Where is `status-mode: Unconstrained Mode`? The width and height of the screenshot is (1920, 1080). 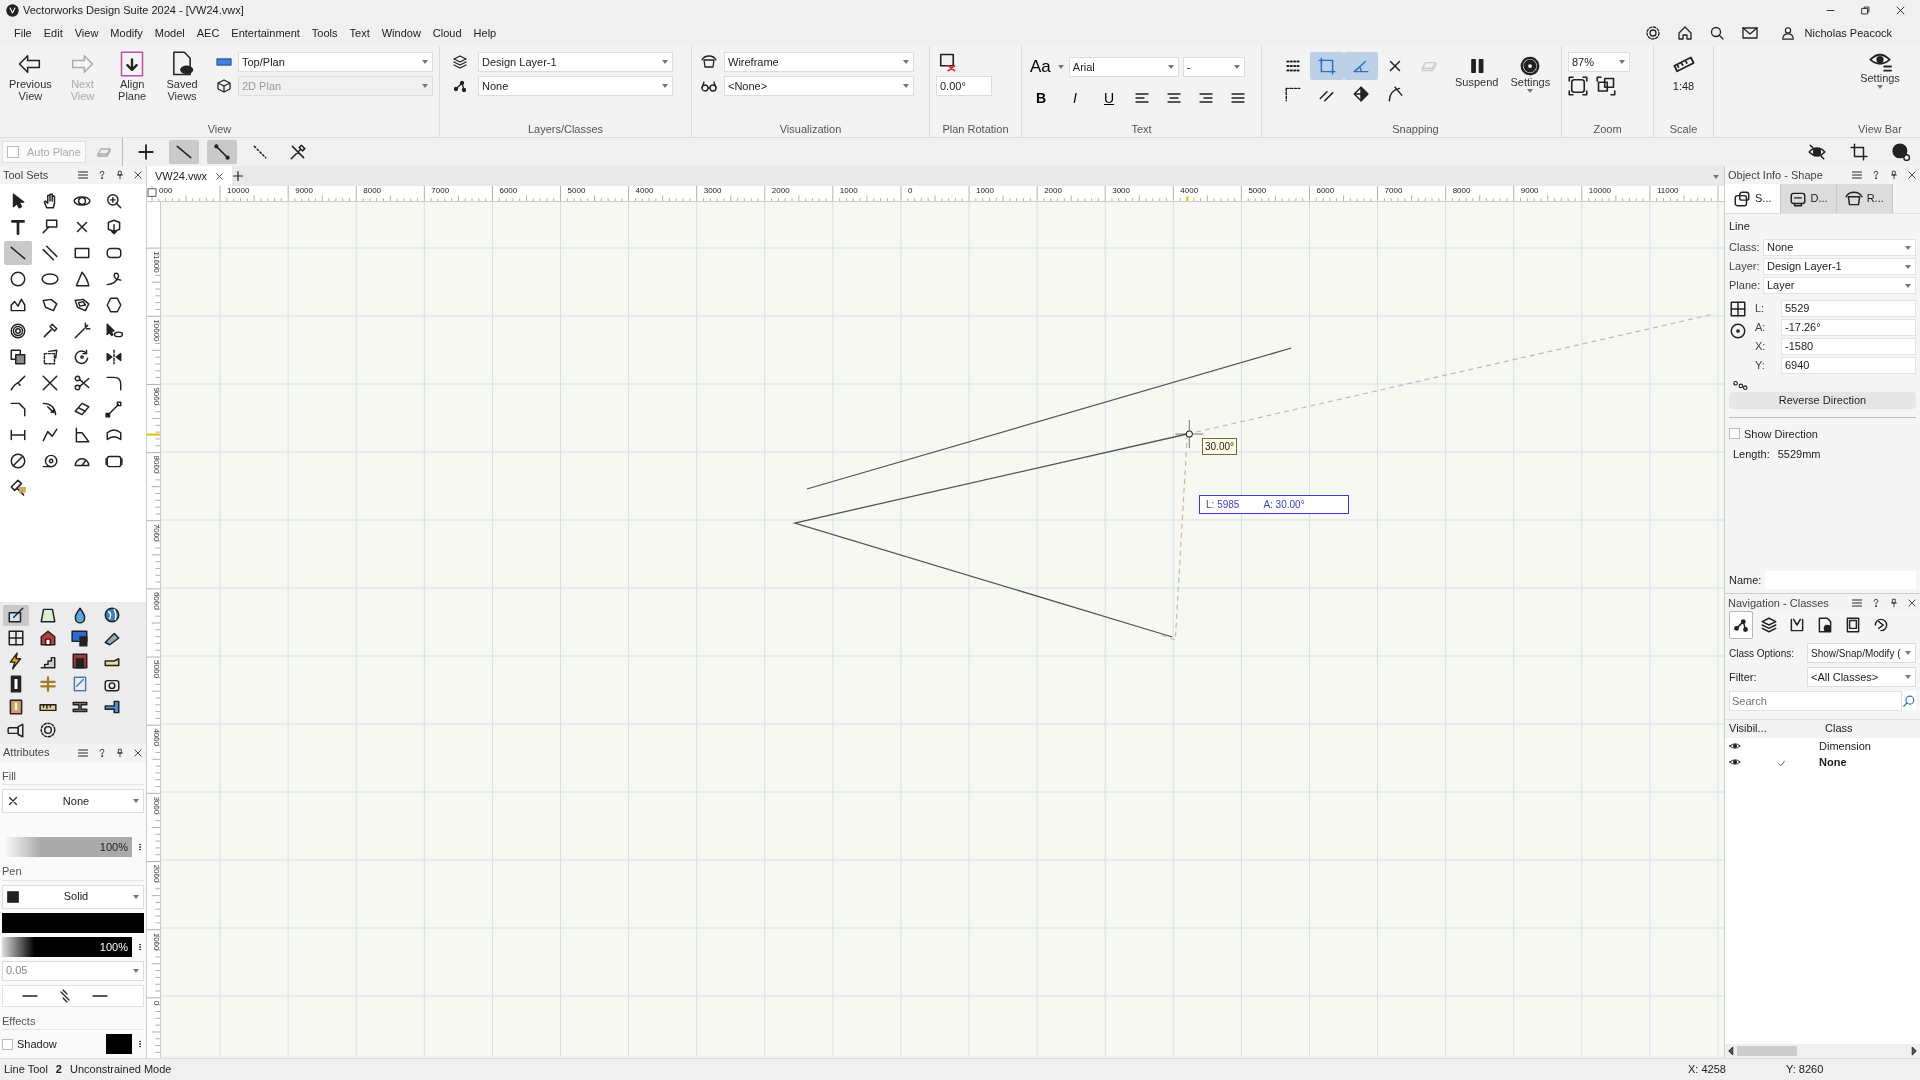 status-mode: Unconstrained Mode is located at coordinates (120, 1070).